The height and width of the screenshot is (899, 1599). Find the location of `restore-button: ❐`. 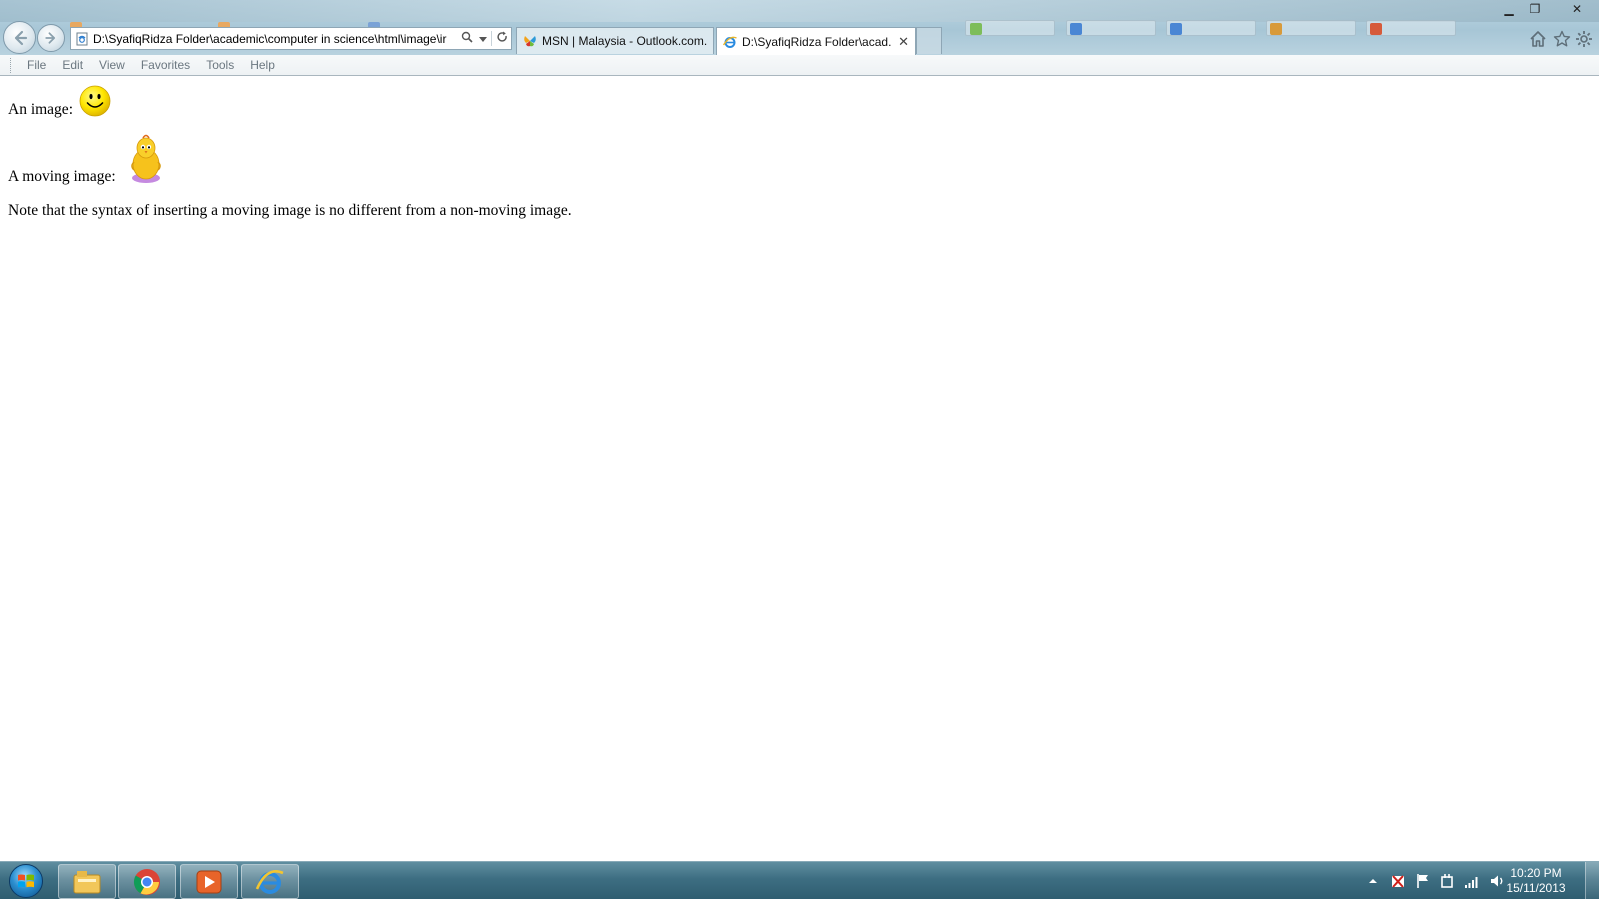

restore-button: ❐ is located at coordinates (1535, 9).